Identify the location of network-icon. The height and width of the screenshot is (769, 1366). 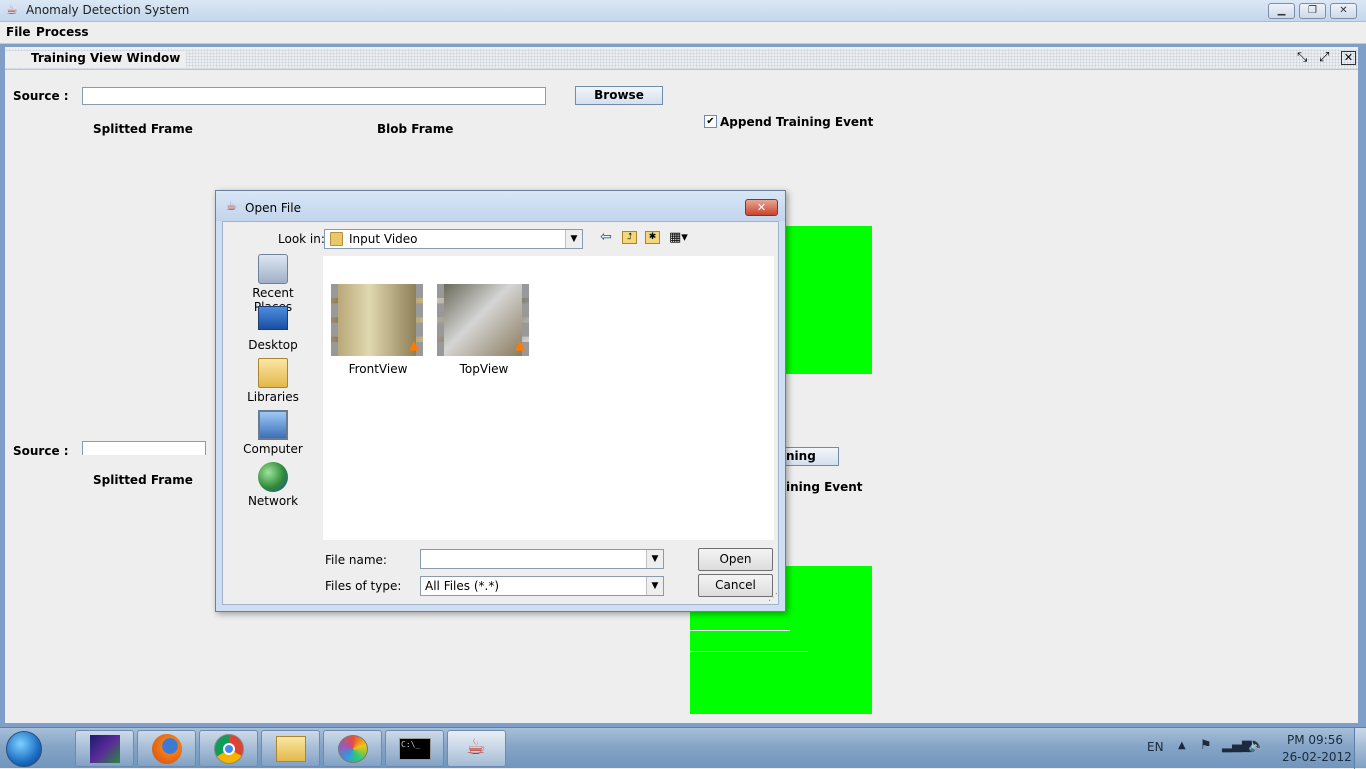
(273, 477).